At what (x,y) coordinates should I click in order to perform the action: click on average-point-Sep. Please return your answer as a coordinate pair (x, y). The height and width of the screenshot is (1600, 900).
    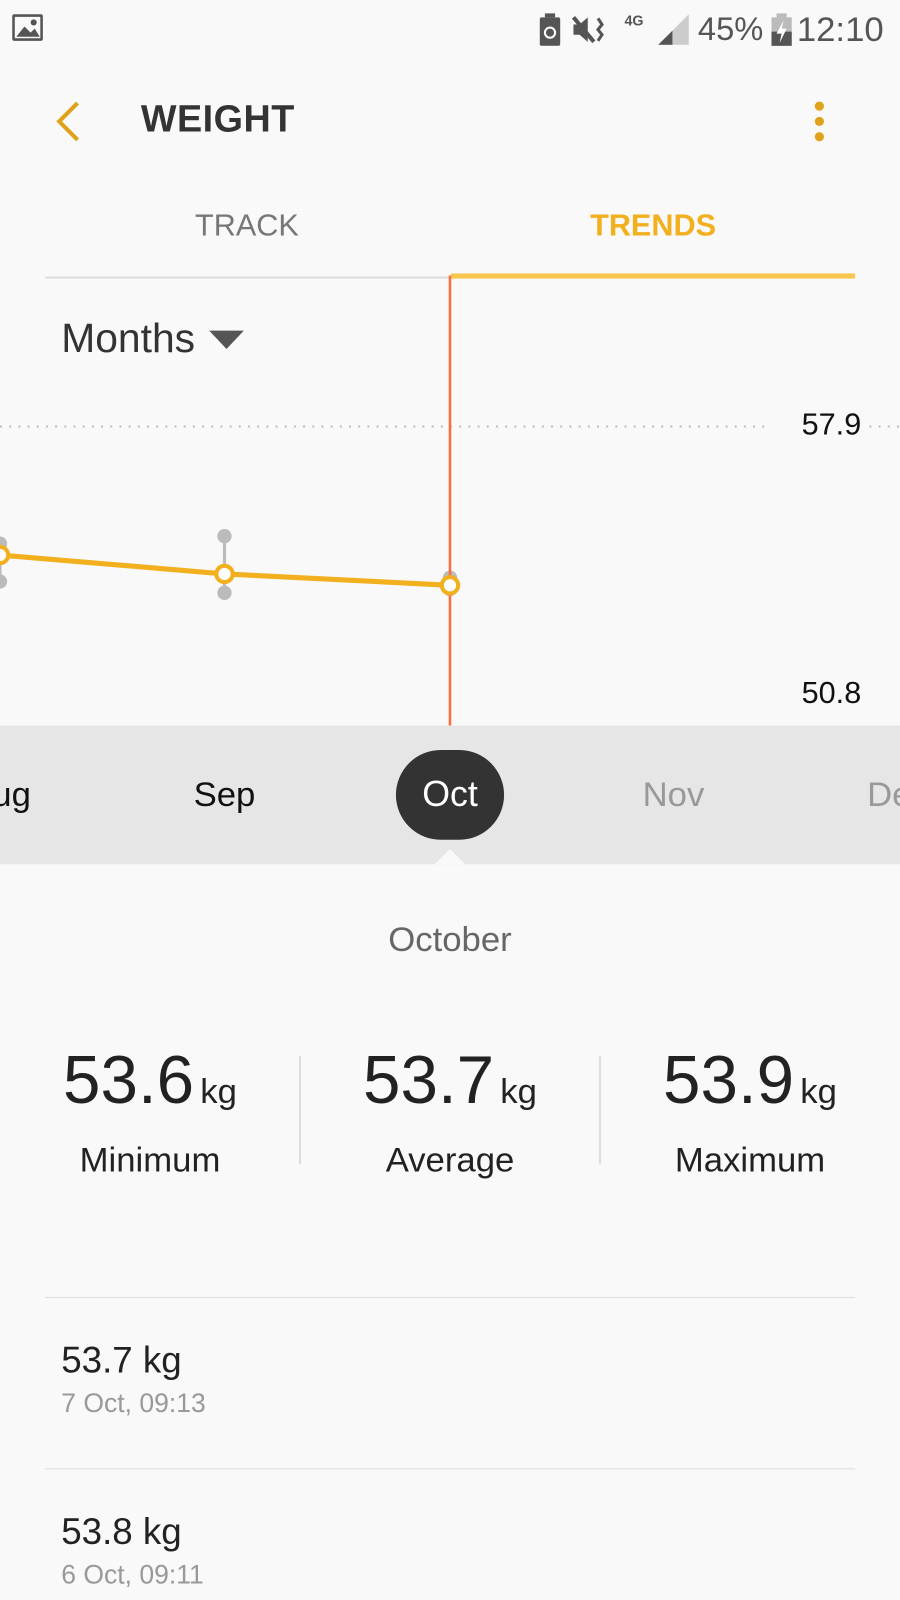
    Looking at the image, I should click on (224, 574).